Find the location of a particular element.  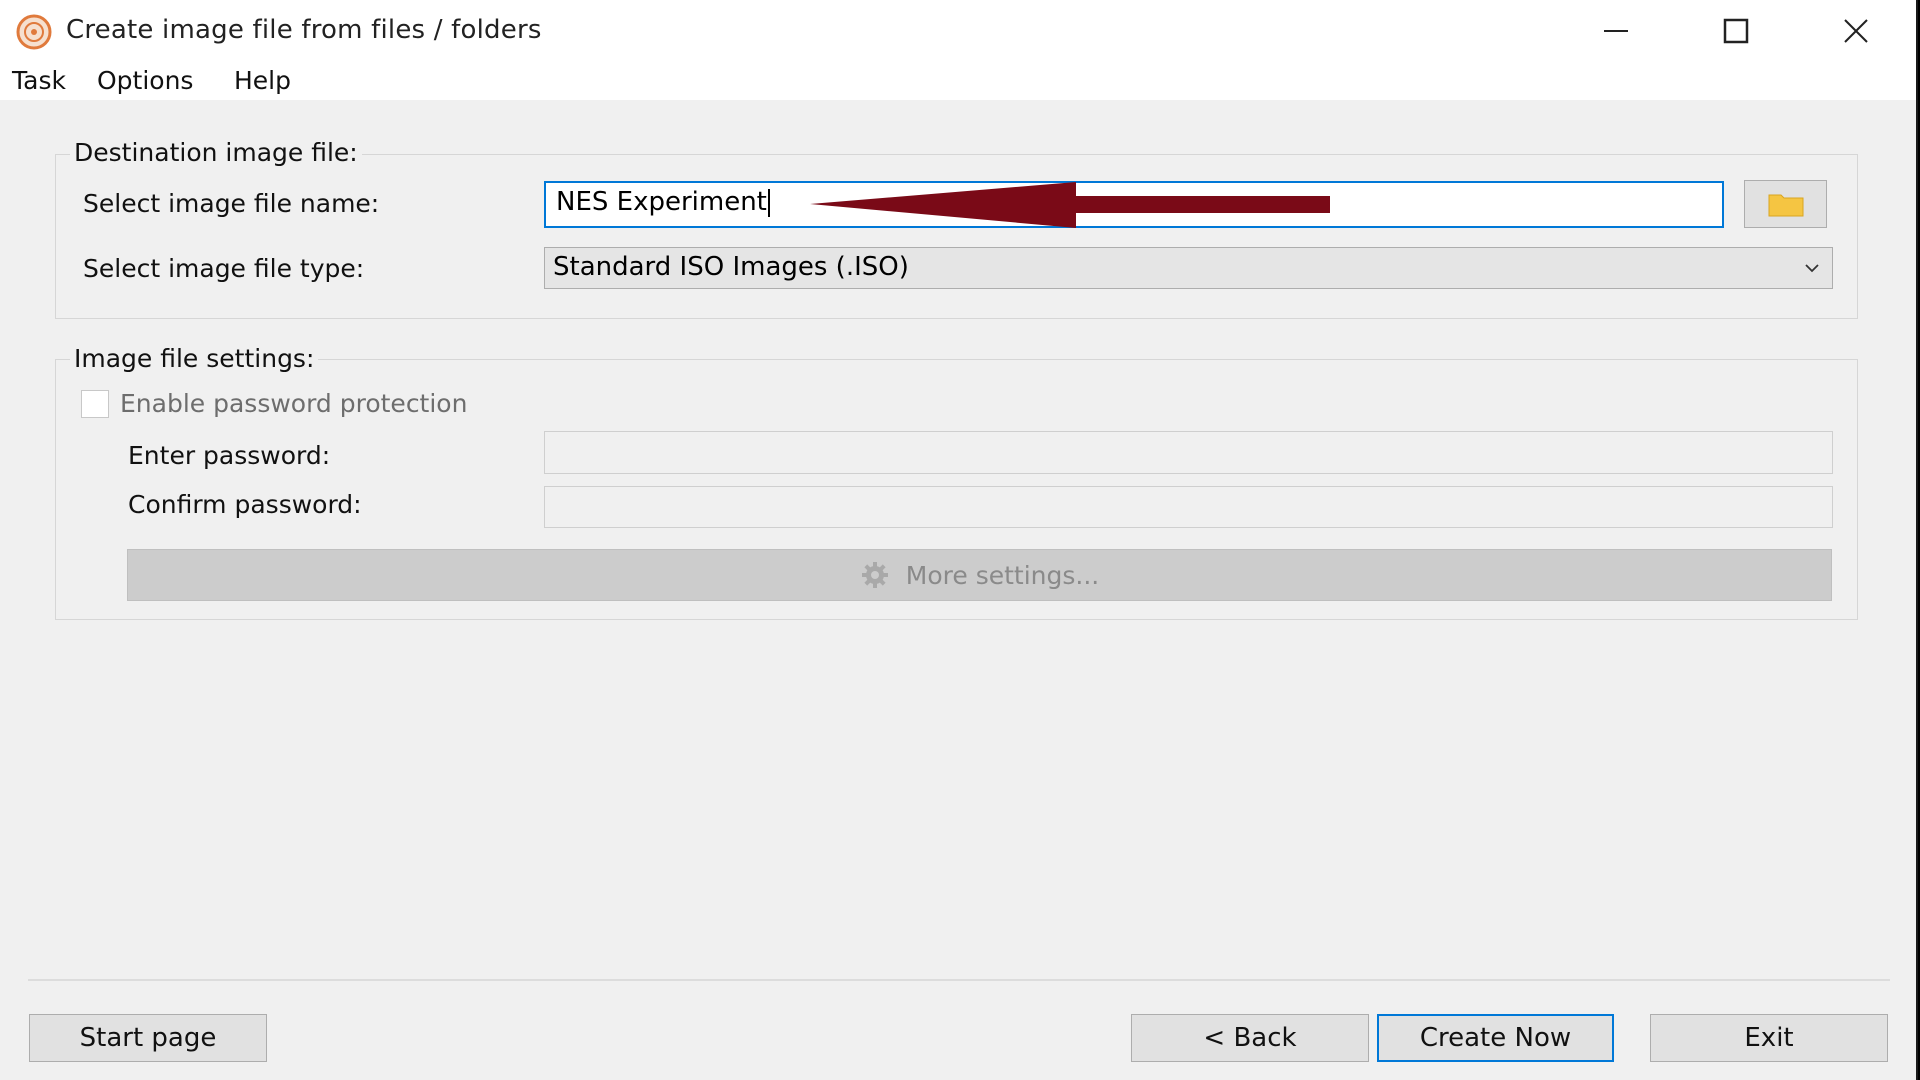

close-button is located at coordinates (1856, 31).